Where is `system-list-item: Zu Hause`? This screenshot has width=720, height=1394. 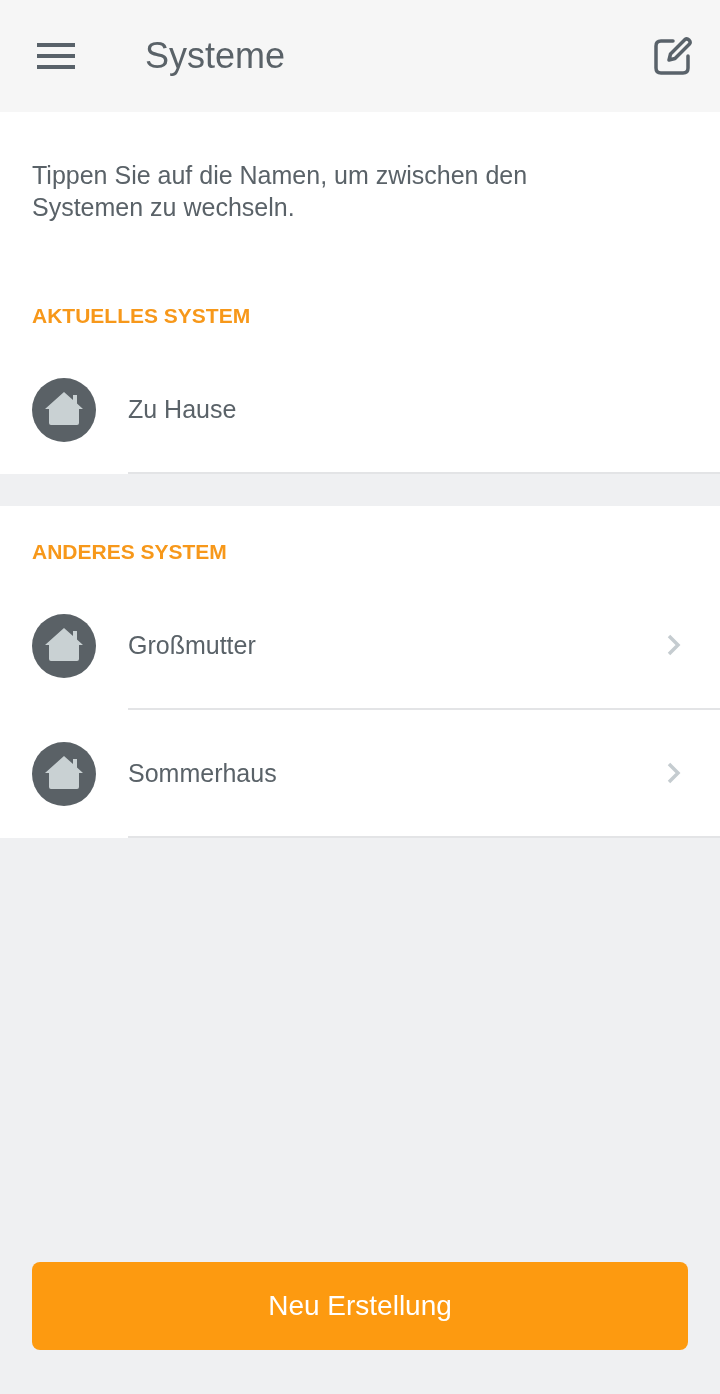 system-list-item: Zu Hause is located at coordinates (360, 410).